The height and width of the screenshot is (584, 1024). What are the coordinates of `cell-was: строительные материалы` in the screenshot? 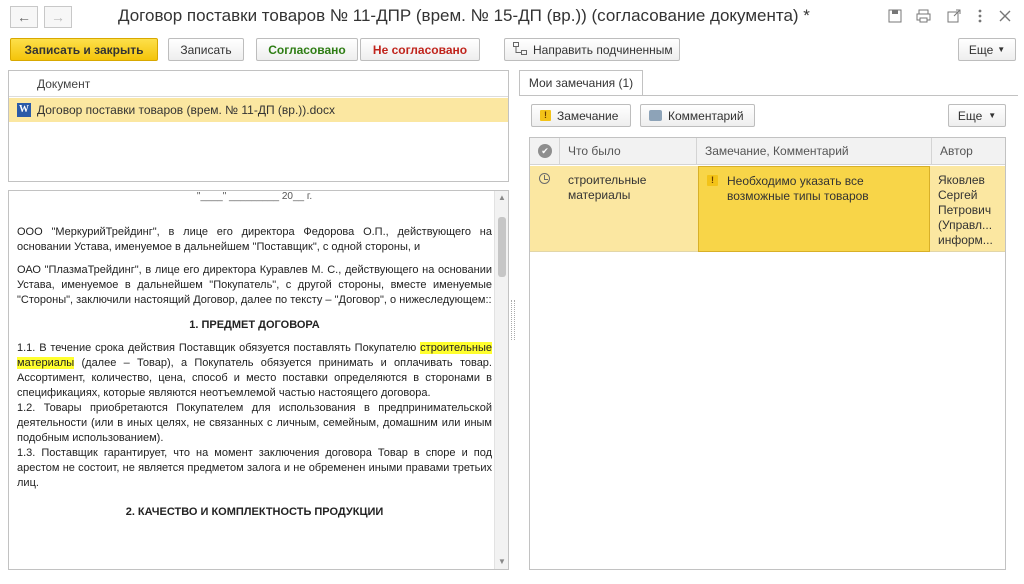 It's located at (607, 187).